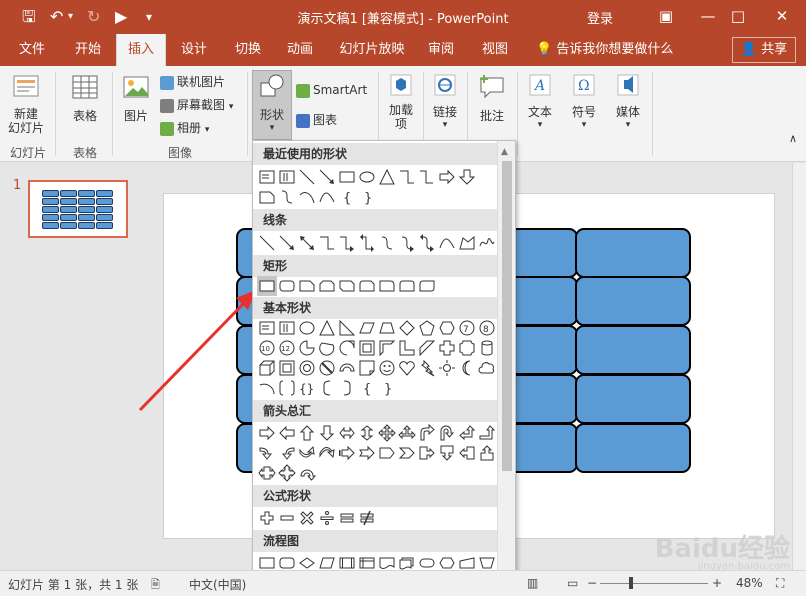  Describe the element at coordinates (407, 453) in the screenshot. I see `chevron-shape` at that location.